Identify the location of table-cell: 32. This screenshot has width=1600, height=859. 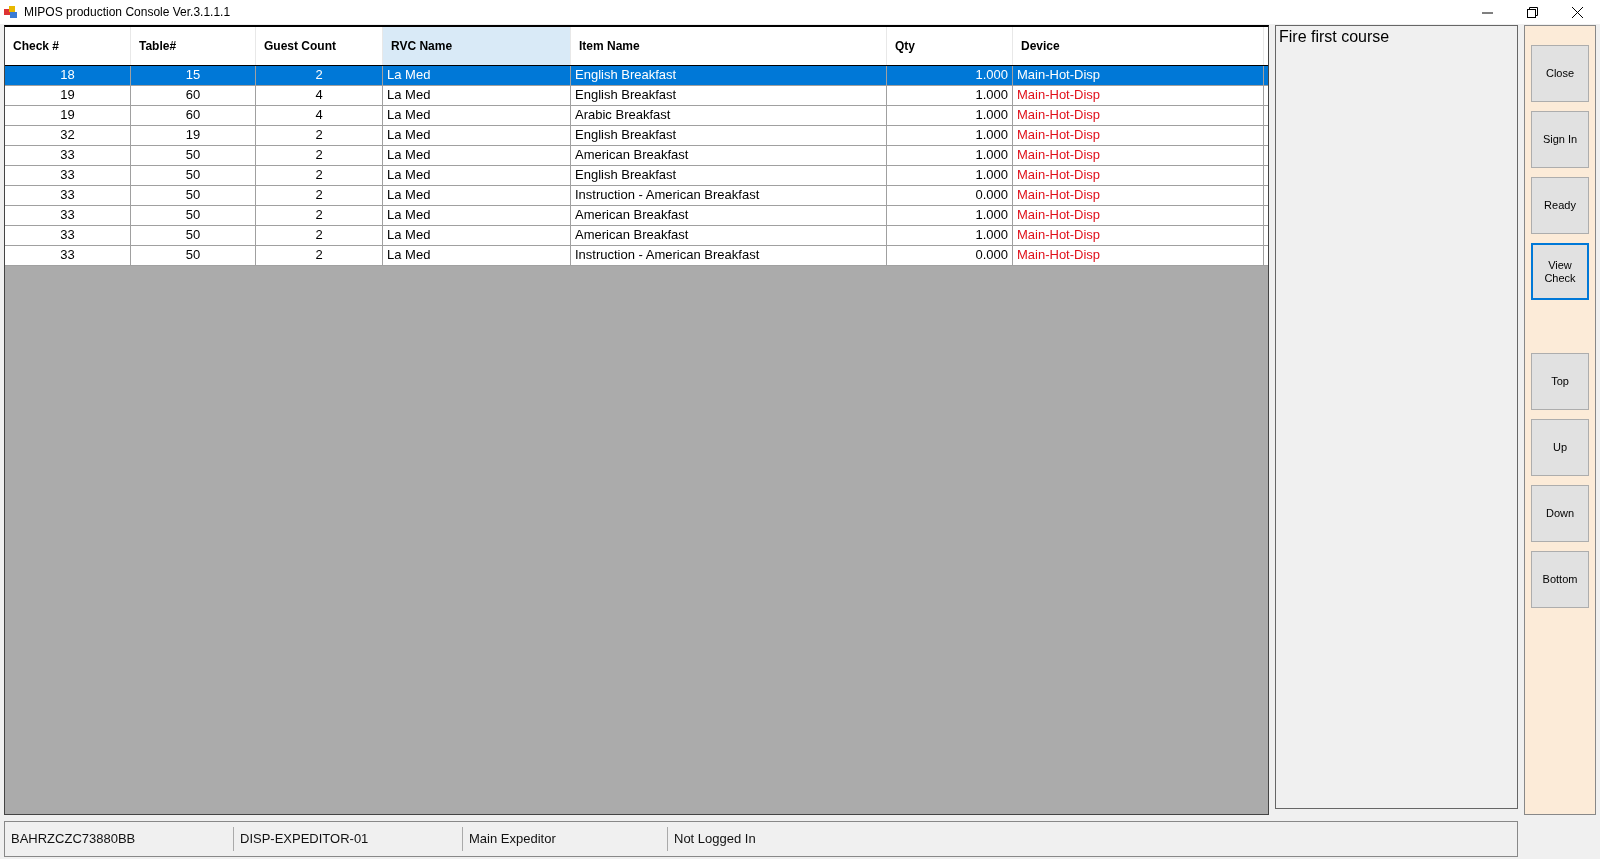
(68, 135).